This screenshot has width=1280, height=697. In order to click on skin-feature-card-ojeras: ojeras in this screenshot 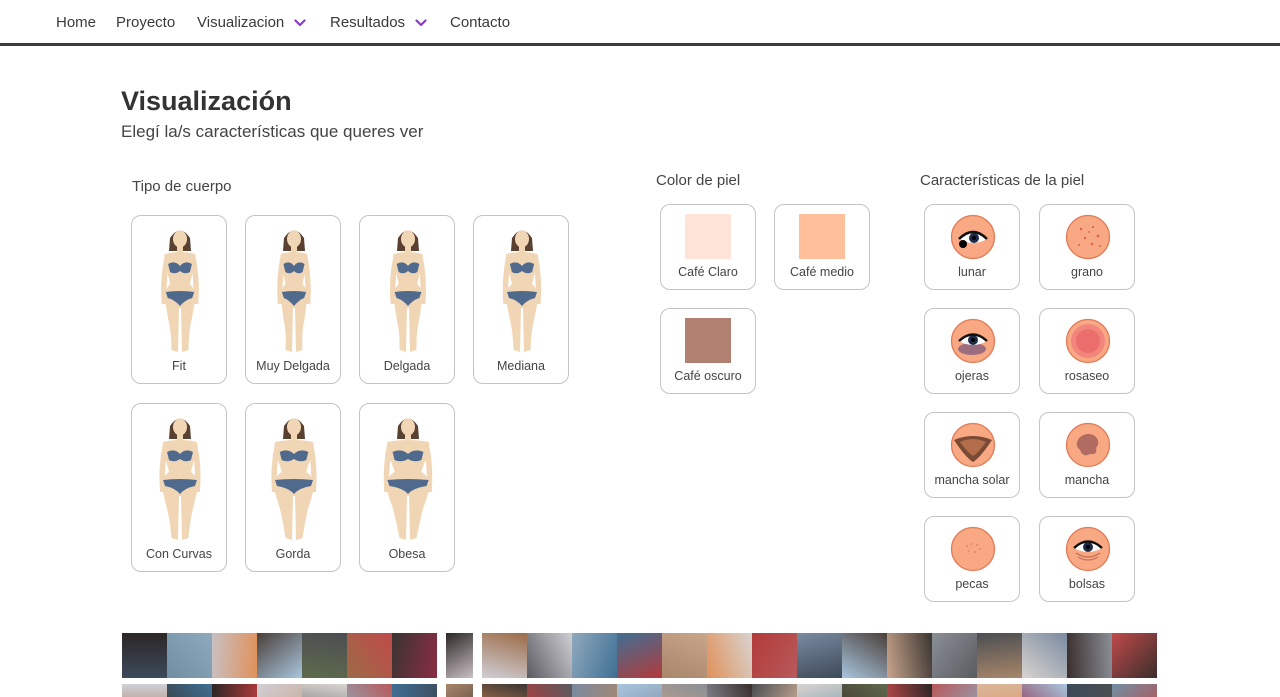, I will do `click(972, 351)`.